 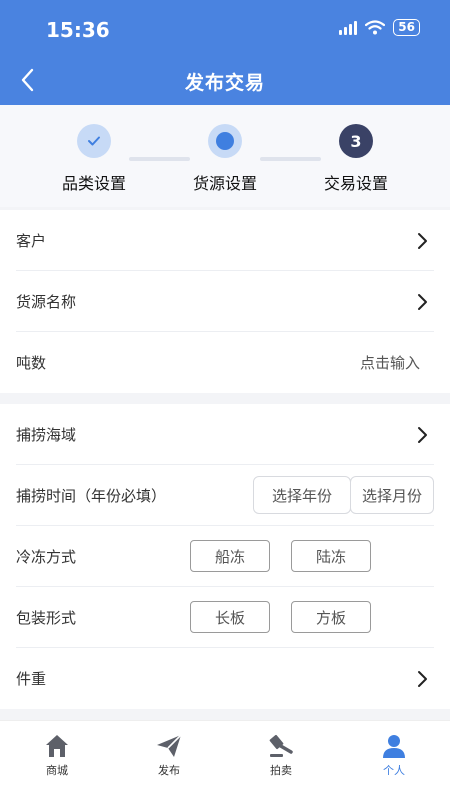 I want to click on piece-weight-label: 件重, so click(x=31, y=679).